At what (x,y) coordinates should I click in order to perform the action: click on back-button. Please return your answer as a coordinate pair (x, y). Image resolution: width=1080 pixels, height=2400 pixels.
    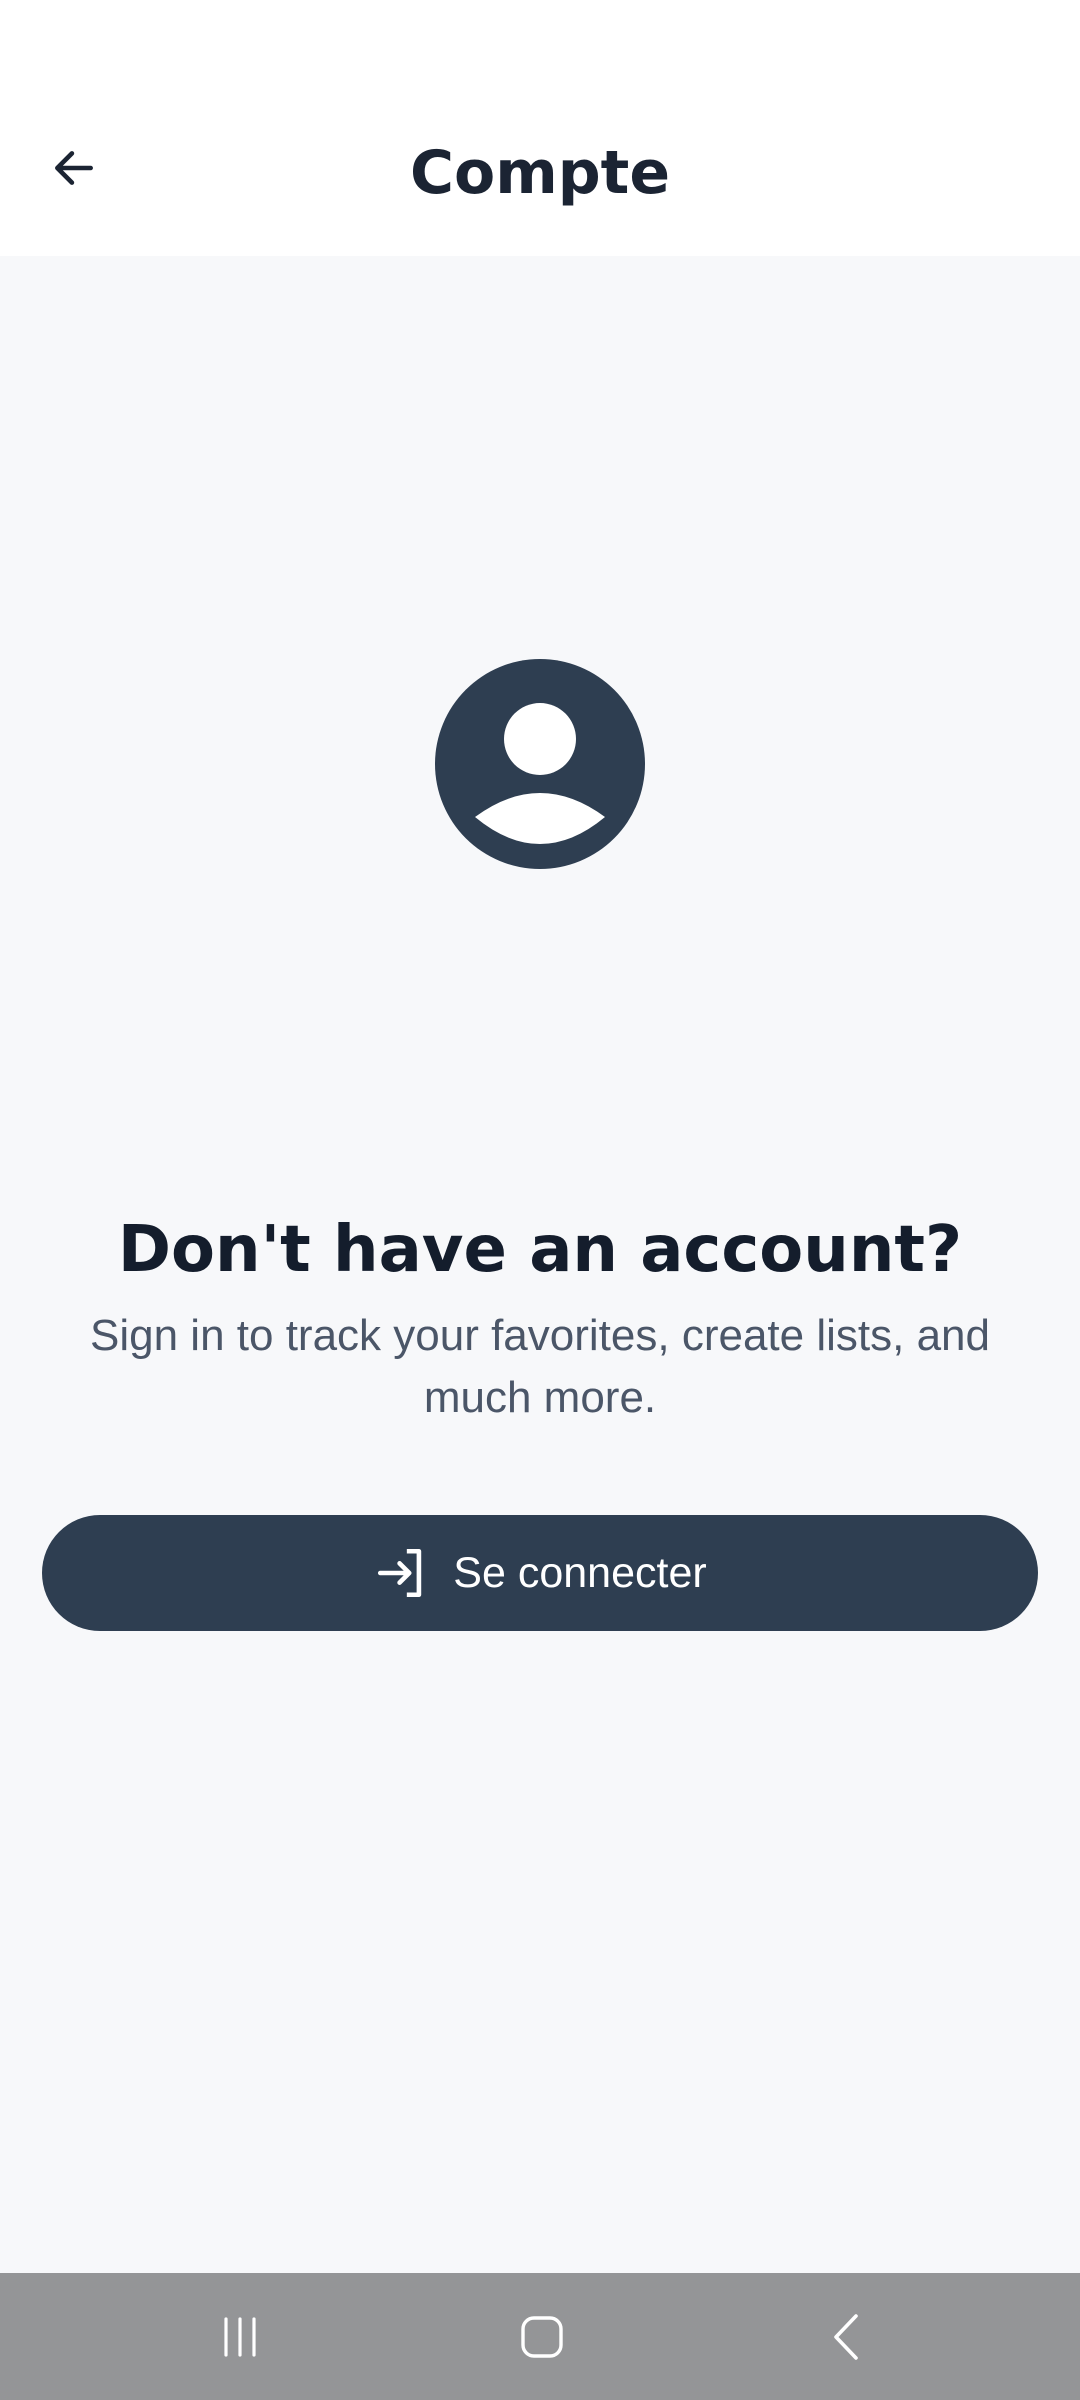
    Looking at the image, I should click on (74, 168).